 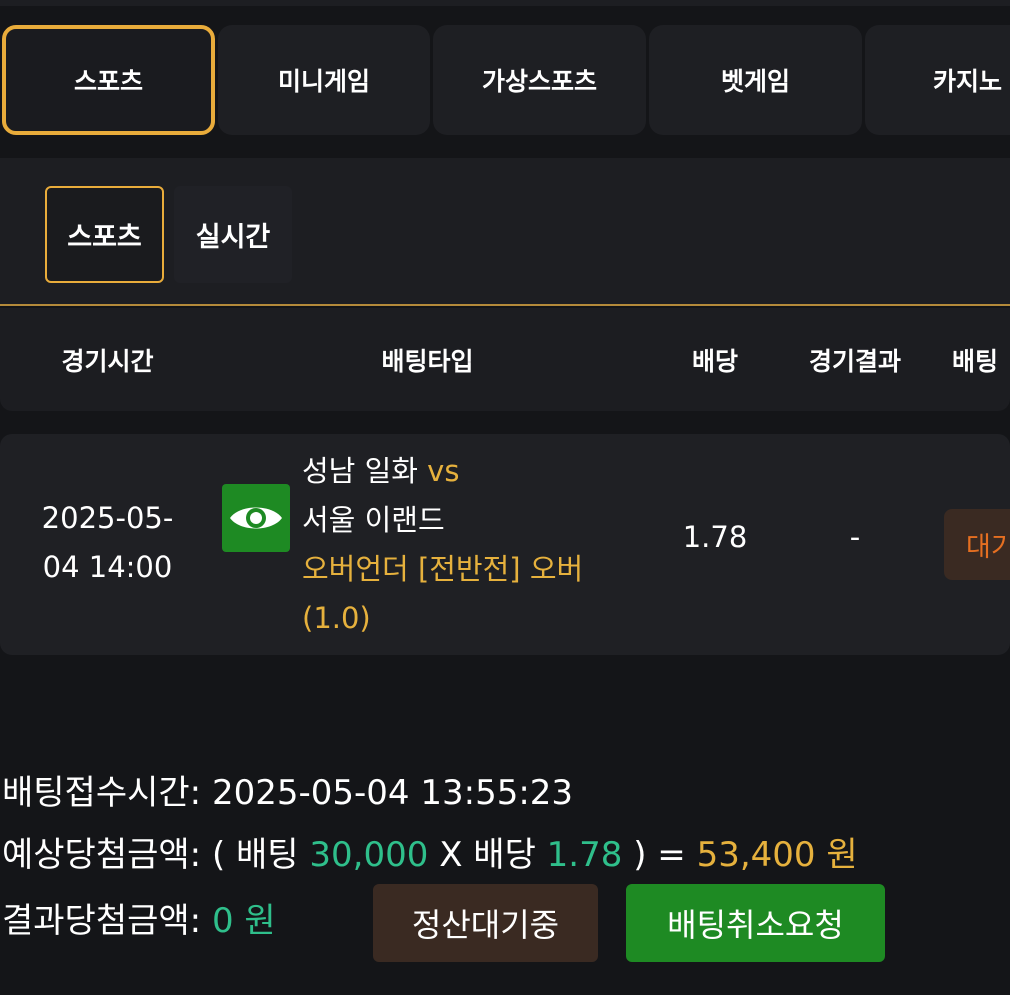 I want to click on match-time-hour: 04 14:00, so click(x=107, y=567).